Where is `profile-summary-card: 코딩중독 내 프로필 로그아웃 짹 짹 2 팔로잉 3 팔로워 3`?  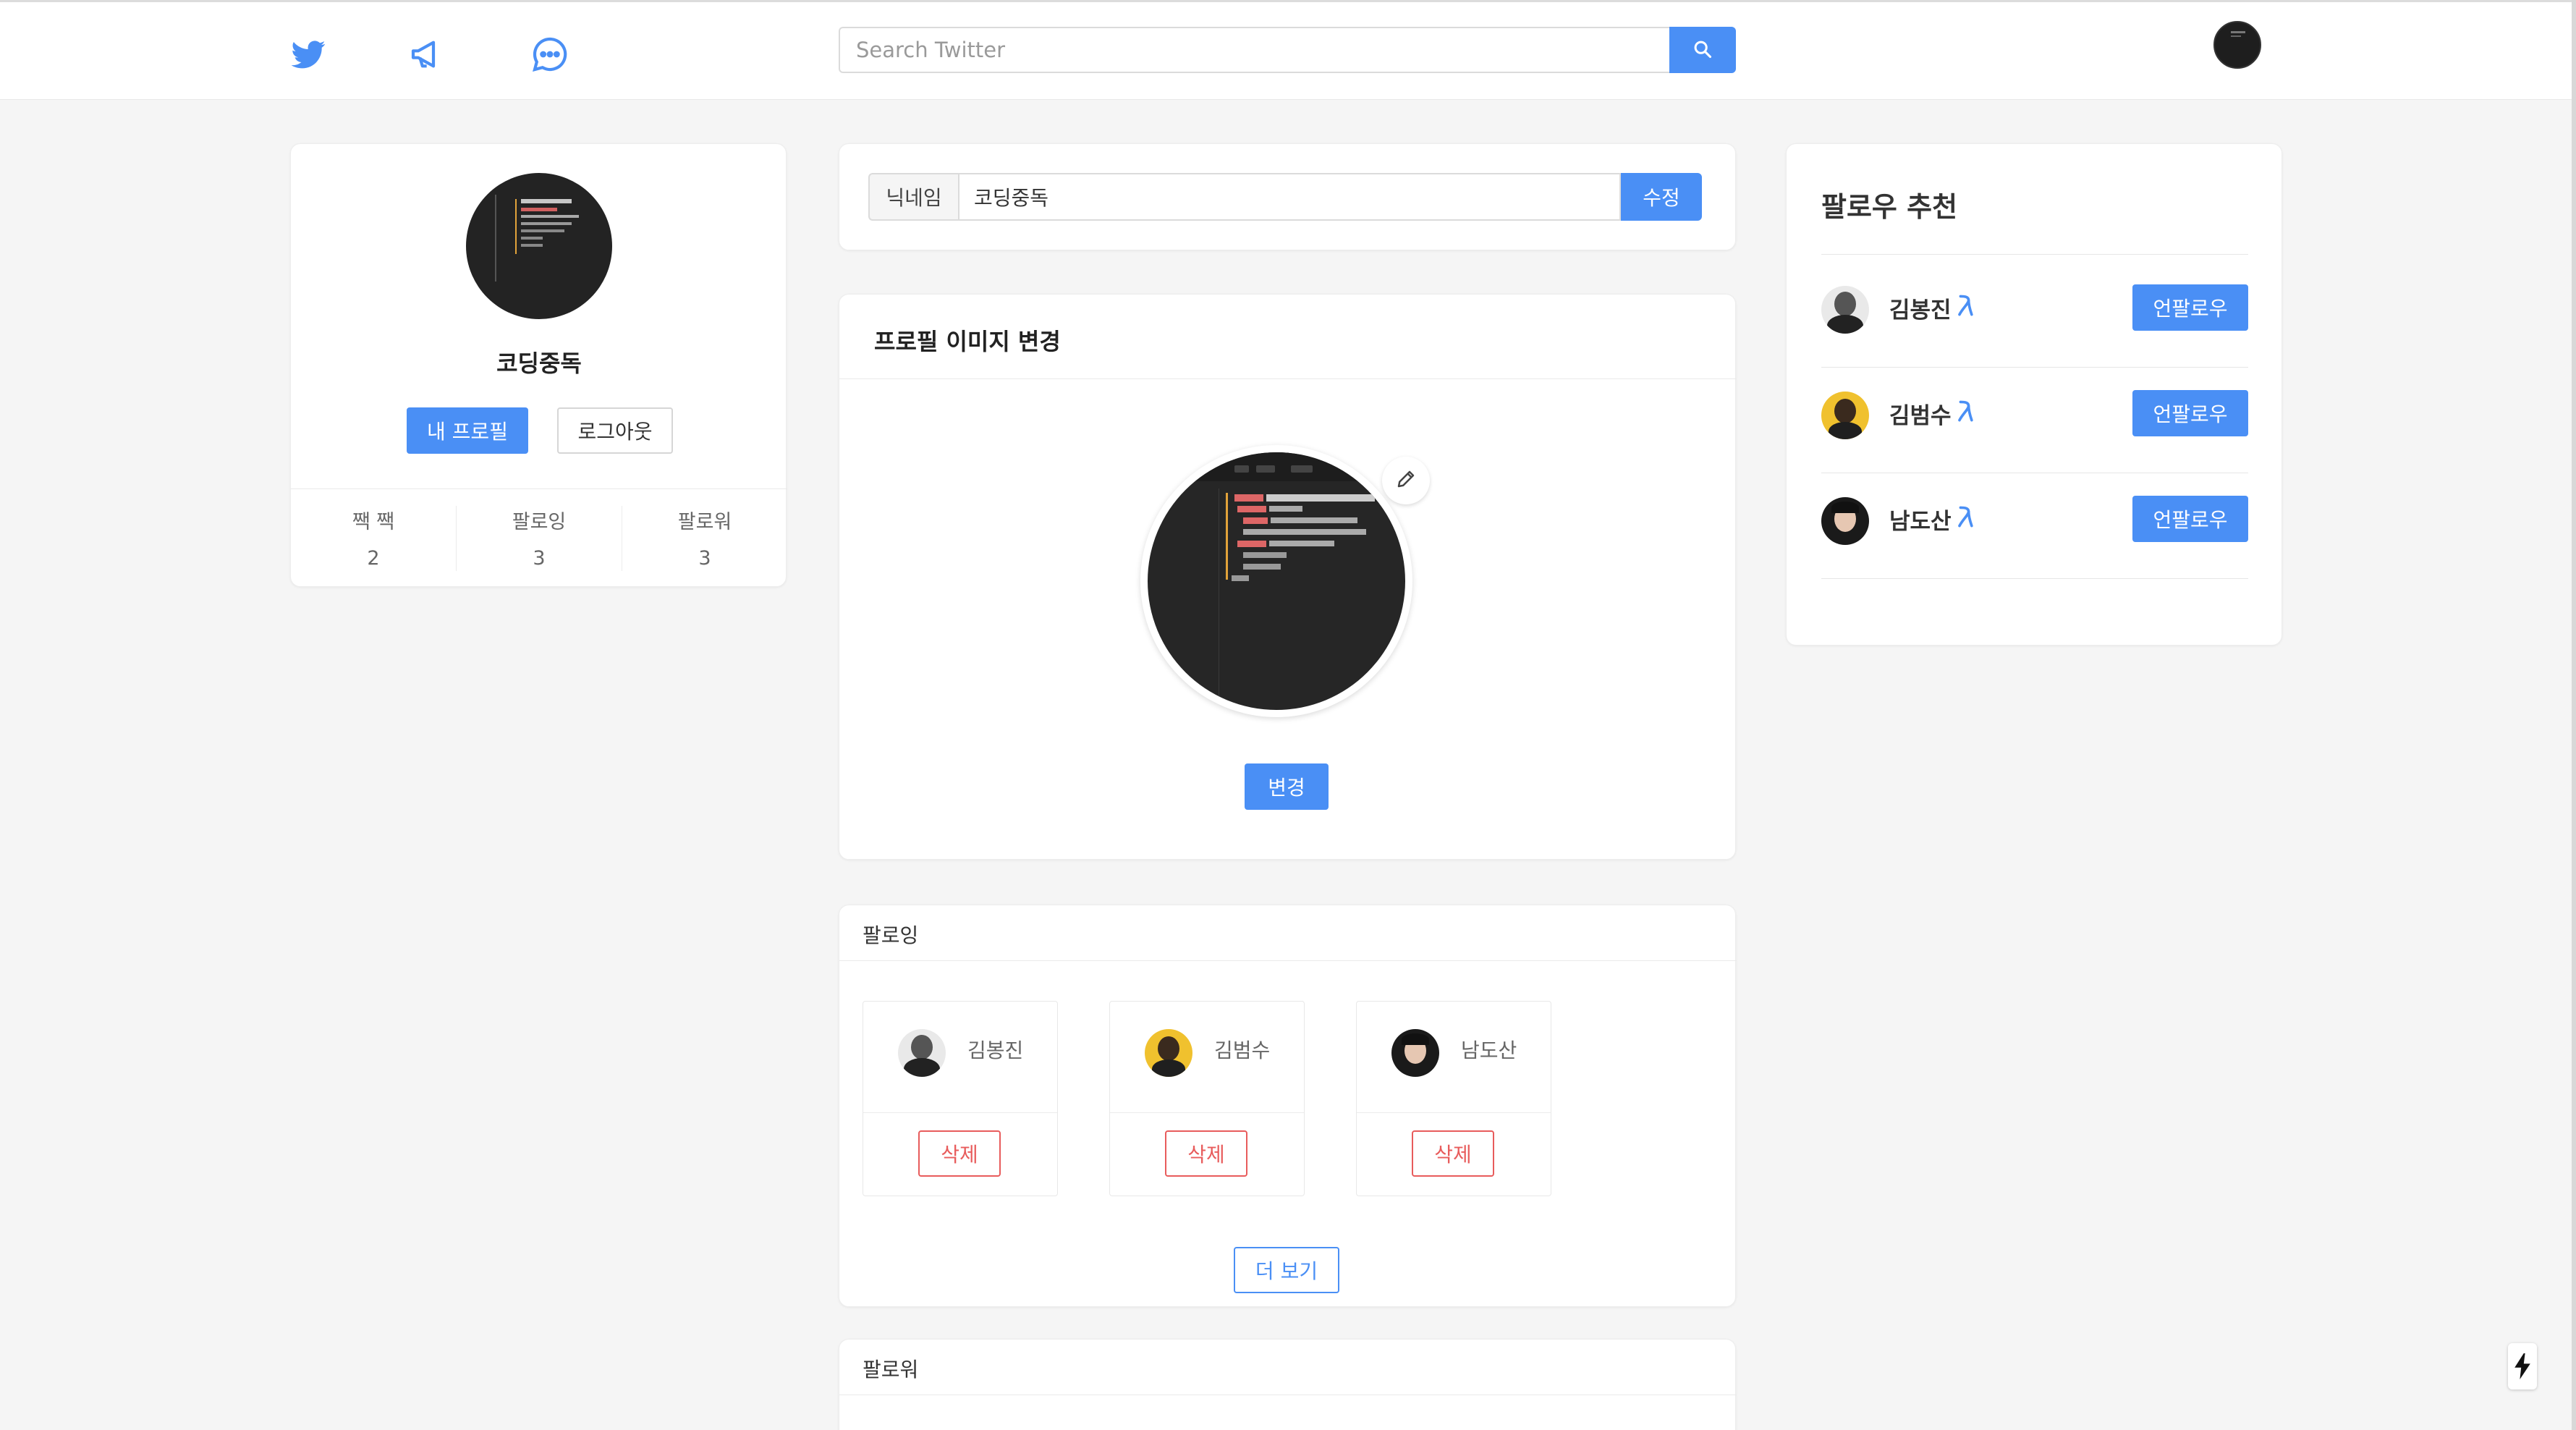
profile-summary-card: 코딩중독 내 프로필 로그아웃 짹 짹 2 팔로잉 3 팔로워 3 is located at coordinates (538, 365).